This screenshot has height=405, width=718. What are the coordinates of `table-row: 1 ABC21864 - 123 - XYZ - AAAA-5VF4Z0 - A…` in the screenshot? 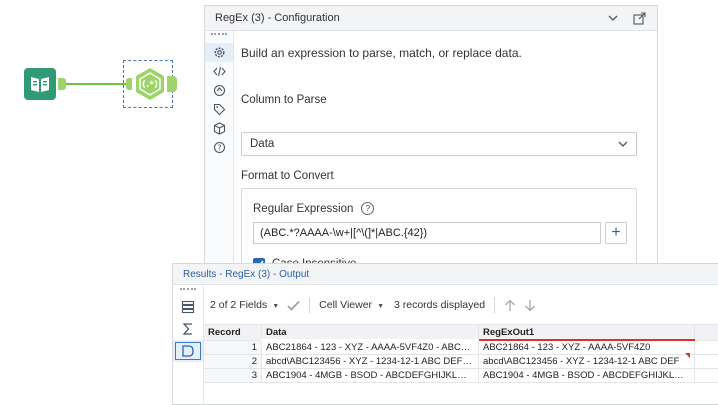 It's located at (460, 347).